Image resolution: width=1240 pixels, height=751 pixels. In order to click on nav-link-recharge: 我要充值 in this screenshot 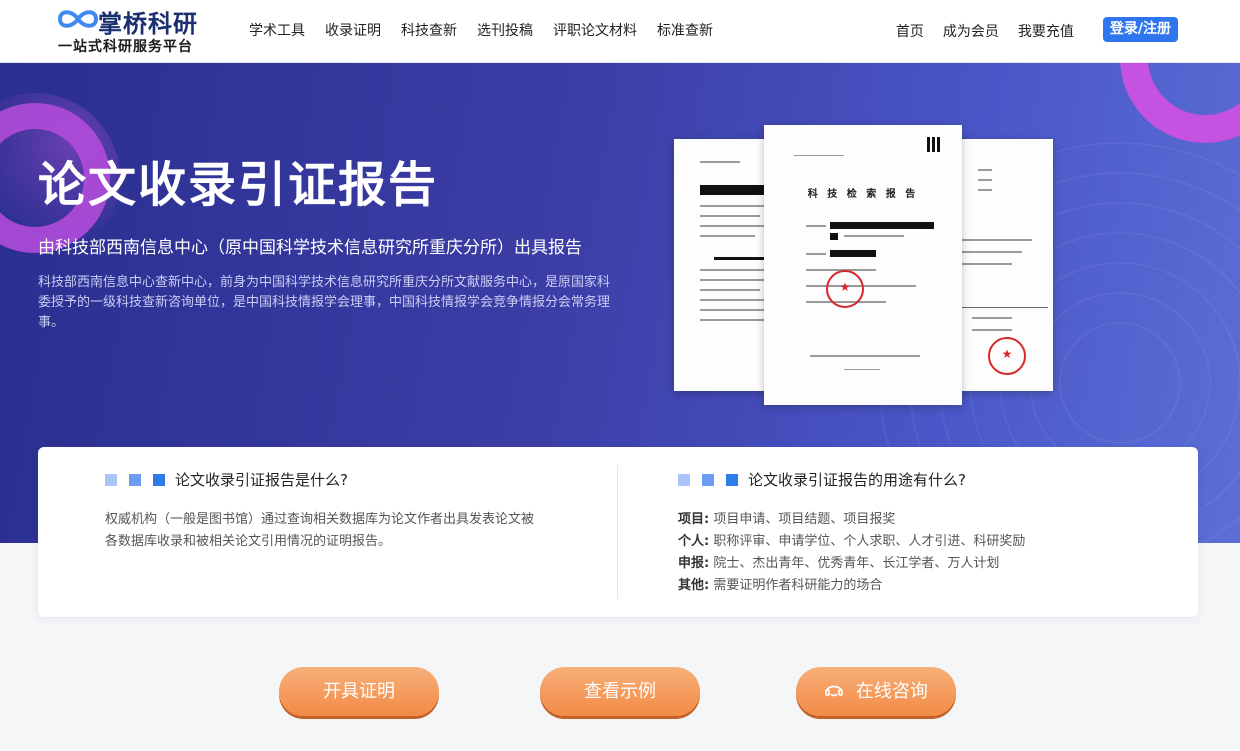, I will do `click(1046, 31)`.